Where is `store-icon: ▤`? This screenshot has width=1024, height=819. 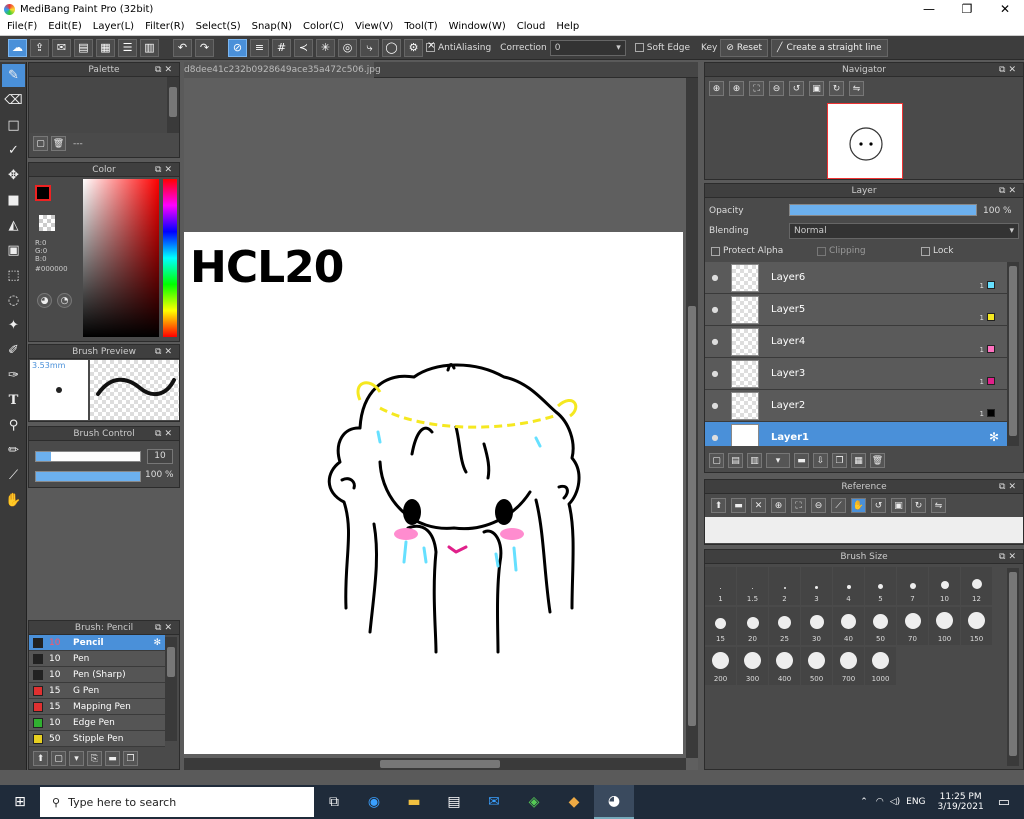
store-icon: ▤ is located at coordinates (454, 802).